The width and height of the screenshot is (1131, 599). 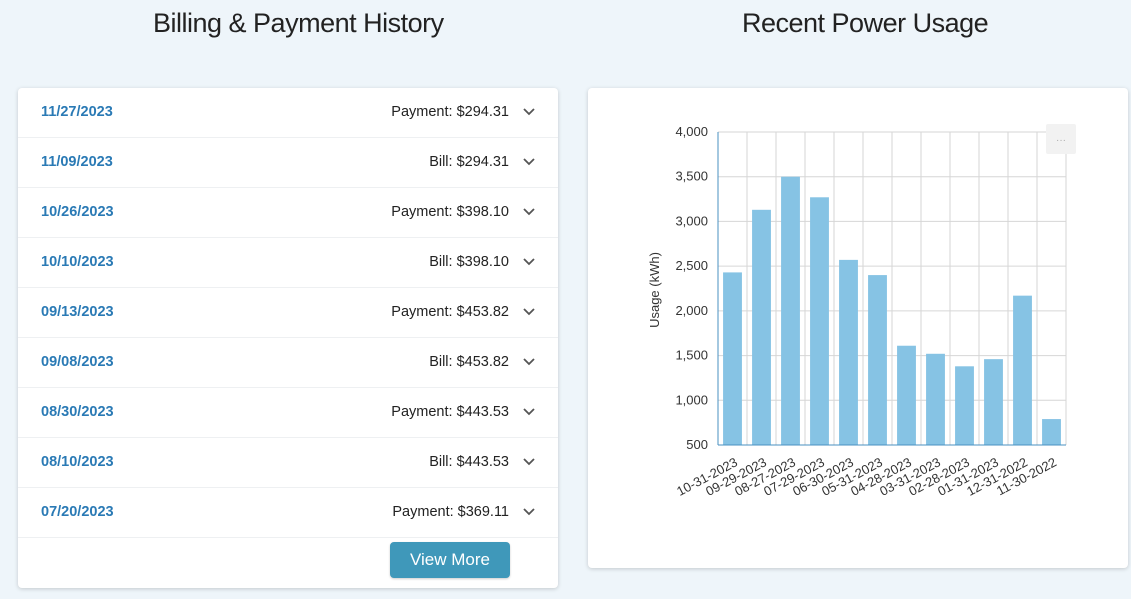 I want to click on y-tick-label: 3,000, so click(x=691, y=220).